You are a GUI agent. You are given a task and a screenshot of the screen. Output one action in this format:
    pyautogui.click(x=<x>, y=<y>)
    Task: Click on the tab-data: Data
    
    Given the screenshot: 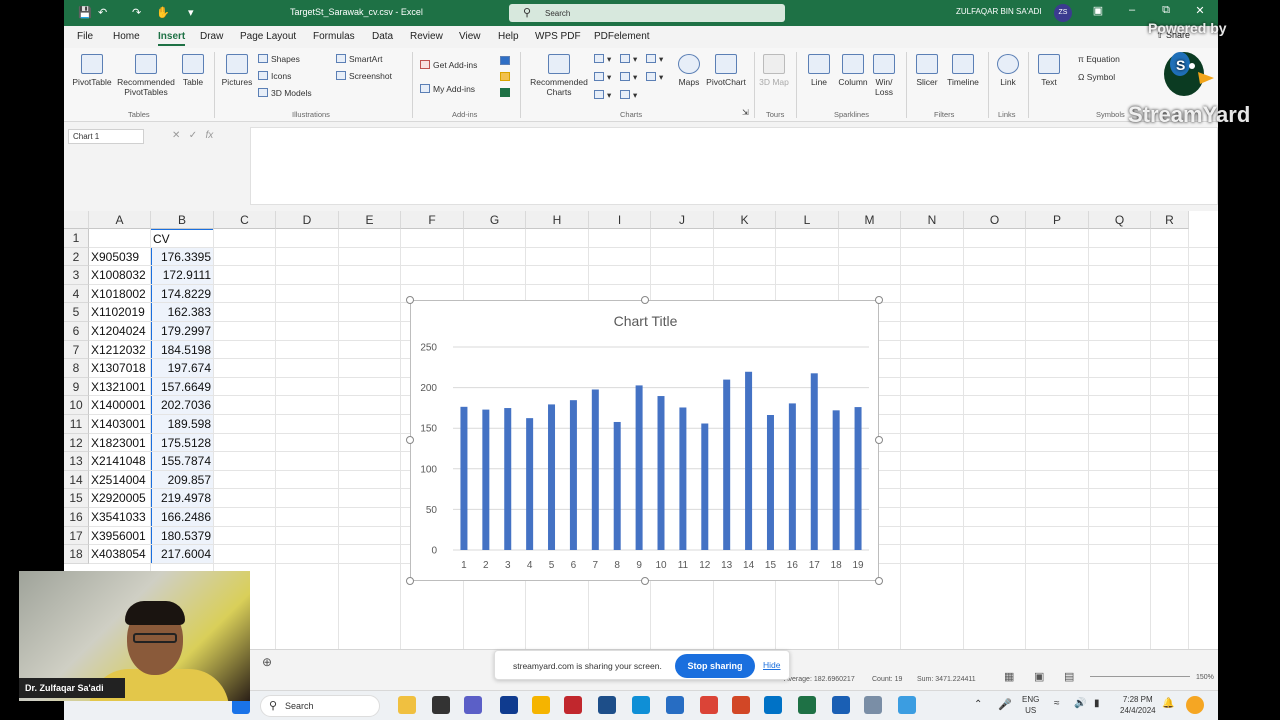 What is the action you would take?
    pyautogui.click(x=382, y=36)
    